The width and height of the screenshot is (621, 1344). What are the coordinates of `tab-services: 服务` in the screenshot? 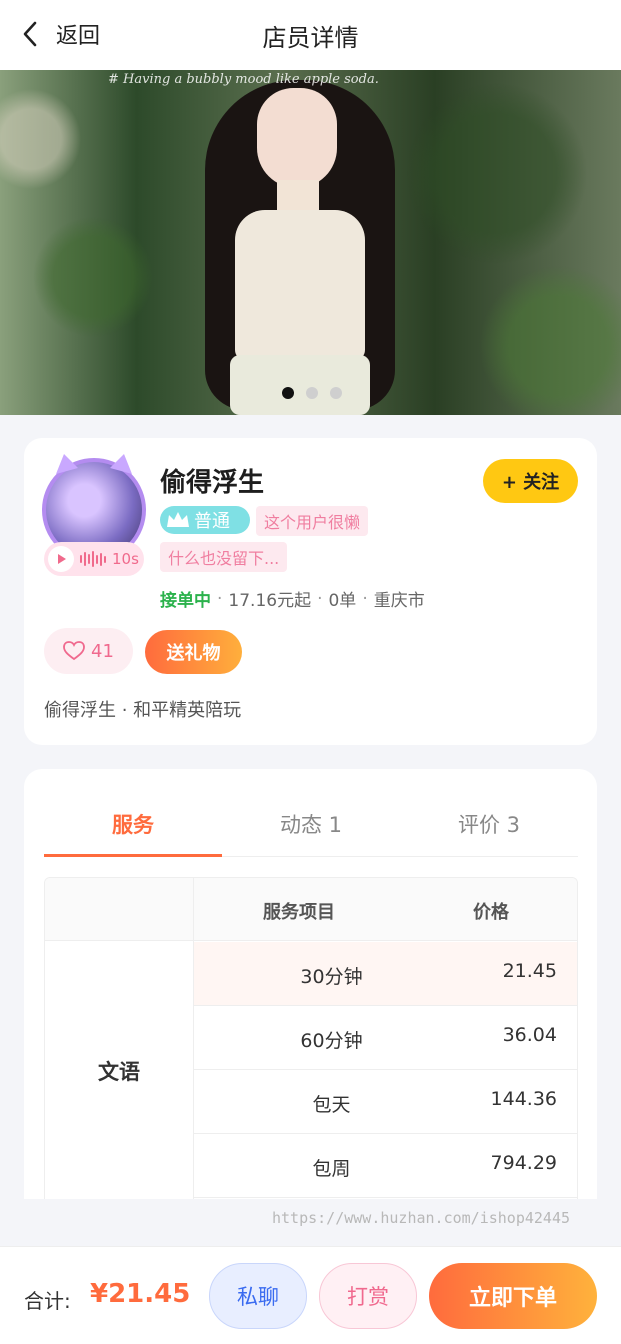 It's located at (133, 828).